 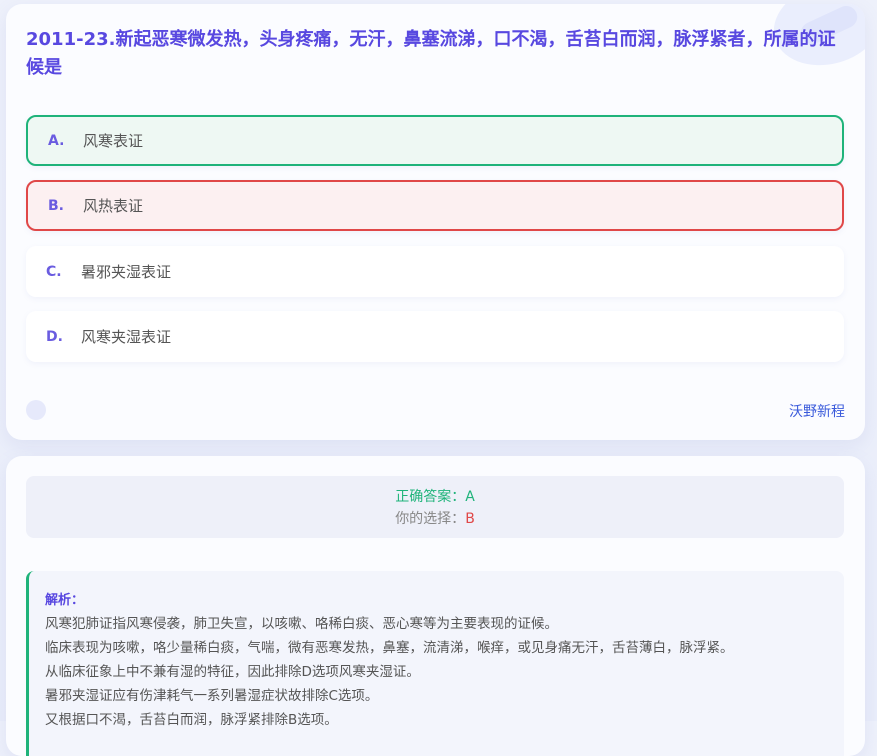 What do you see at coordinates (430, 497) in the screenshot?
I see `correct-answer-label: 正确答案：` at bounding box center [430, 497].